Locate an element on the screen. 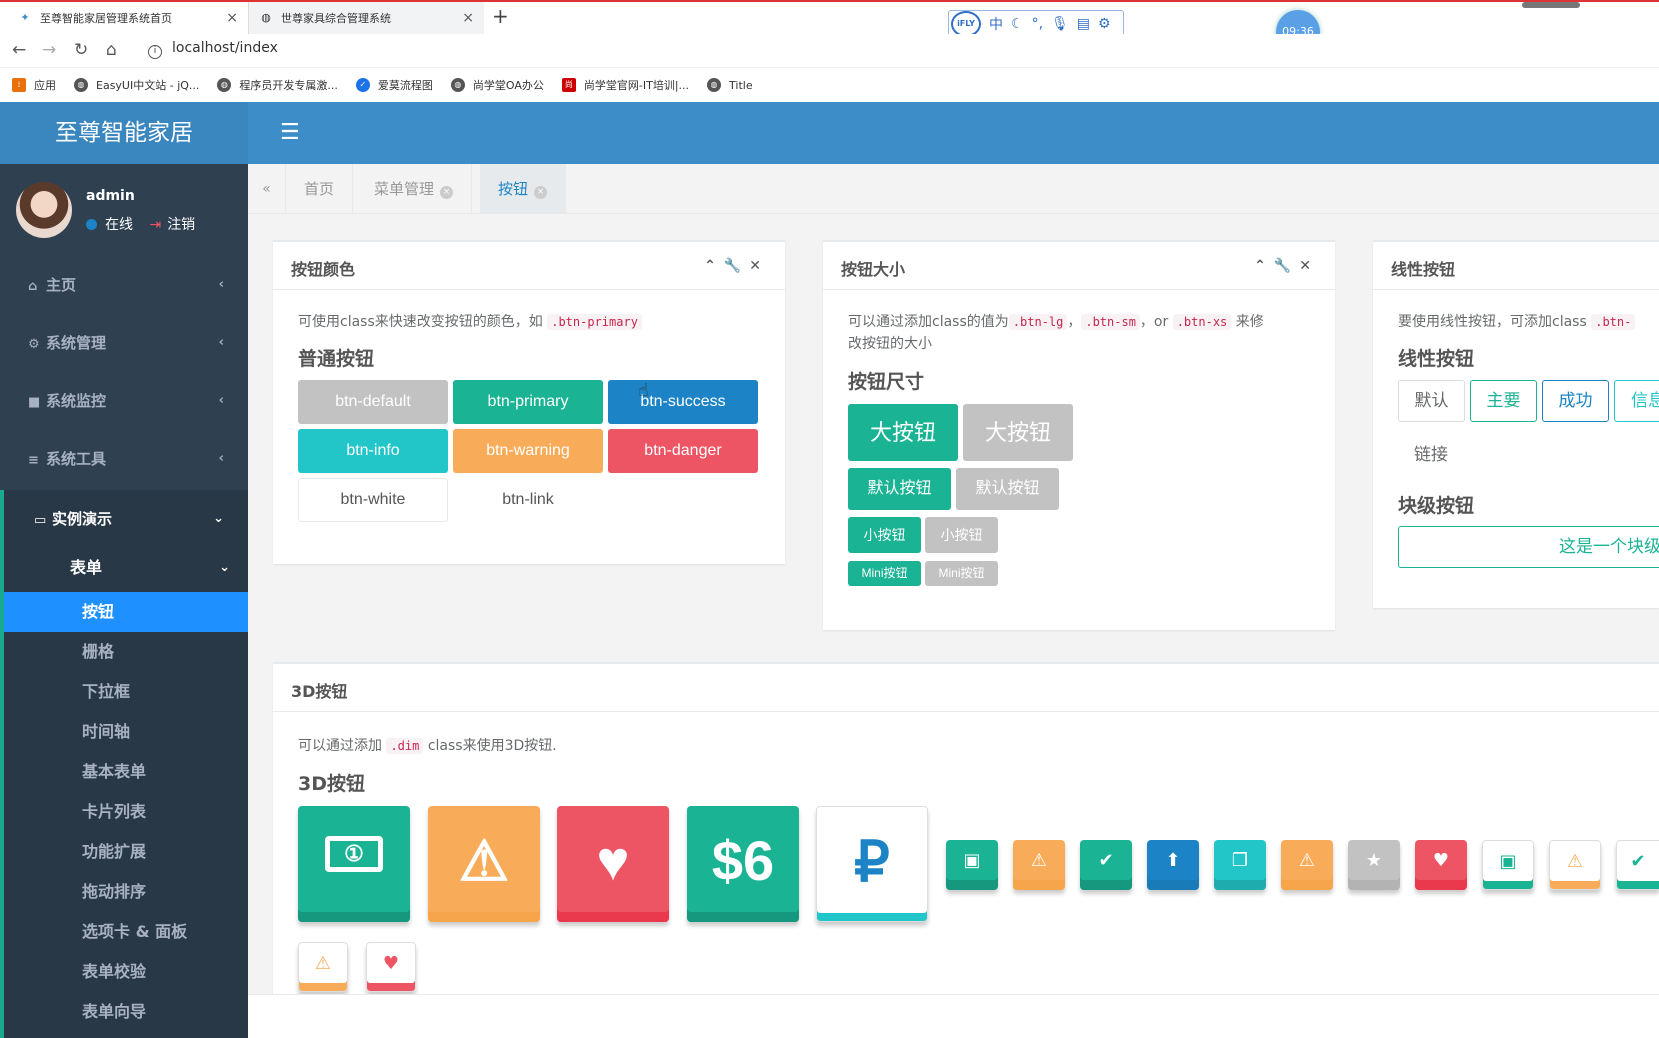 This screenshot has height=1038, width=1659. dim-small-upload: ⬆ is located at coordinates (1173, 865).